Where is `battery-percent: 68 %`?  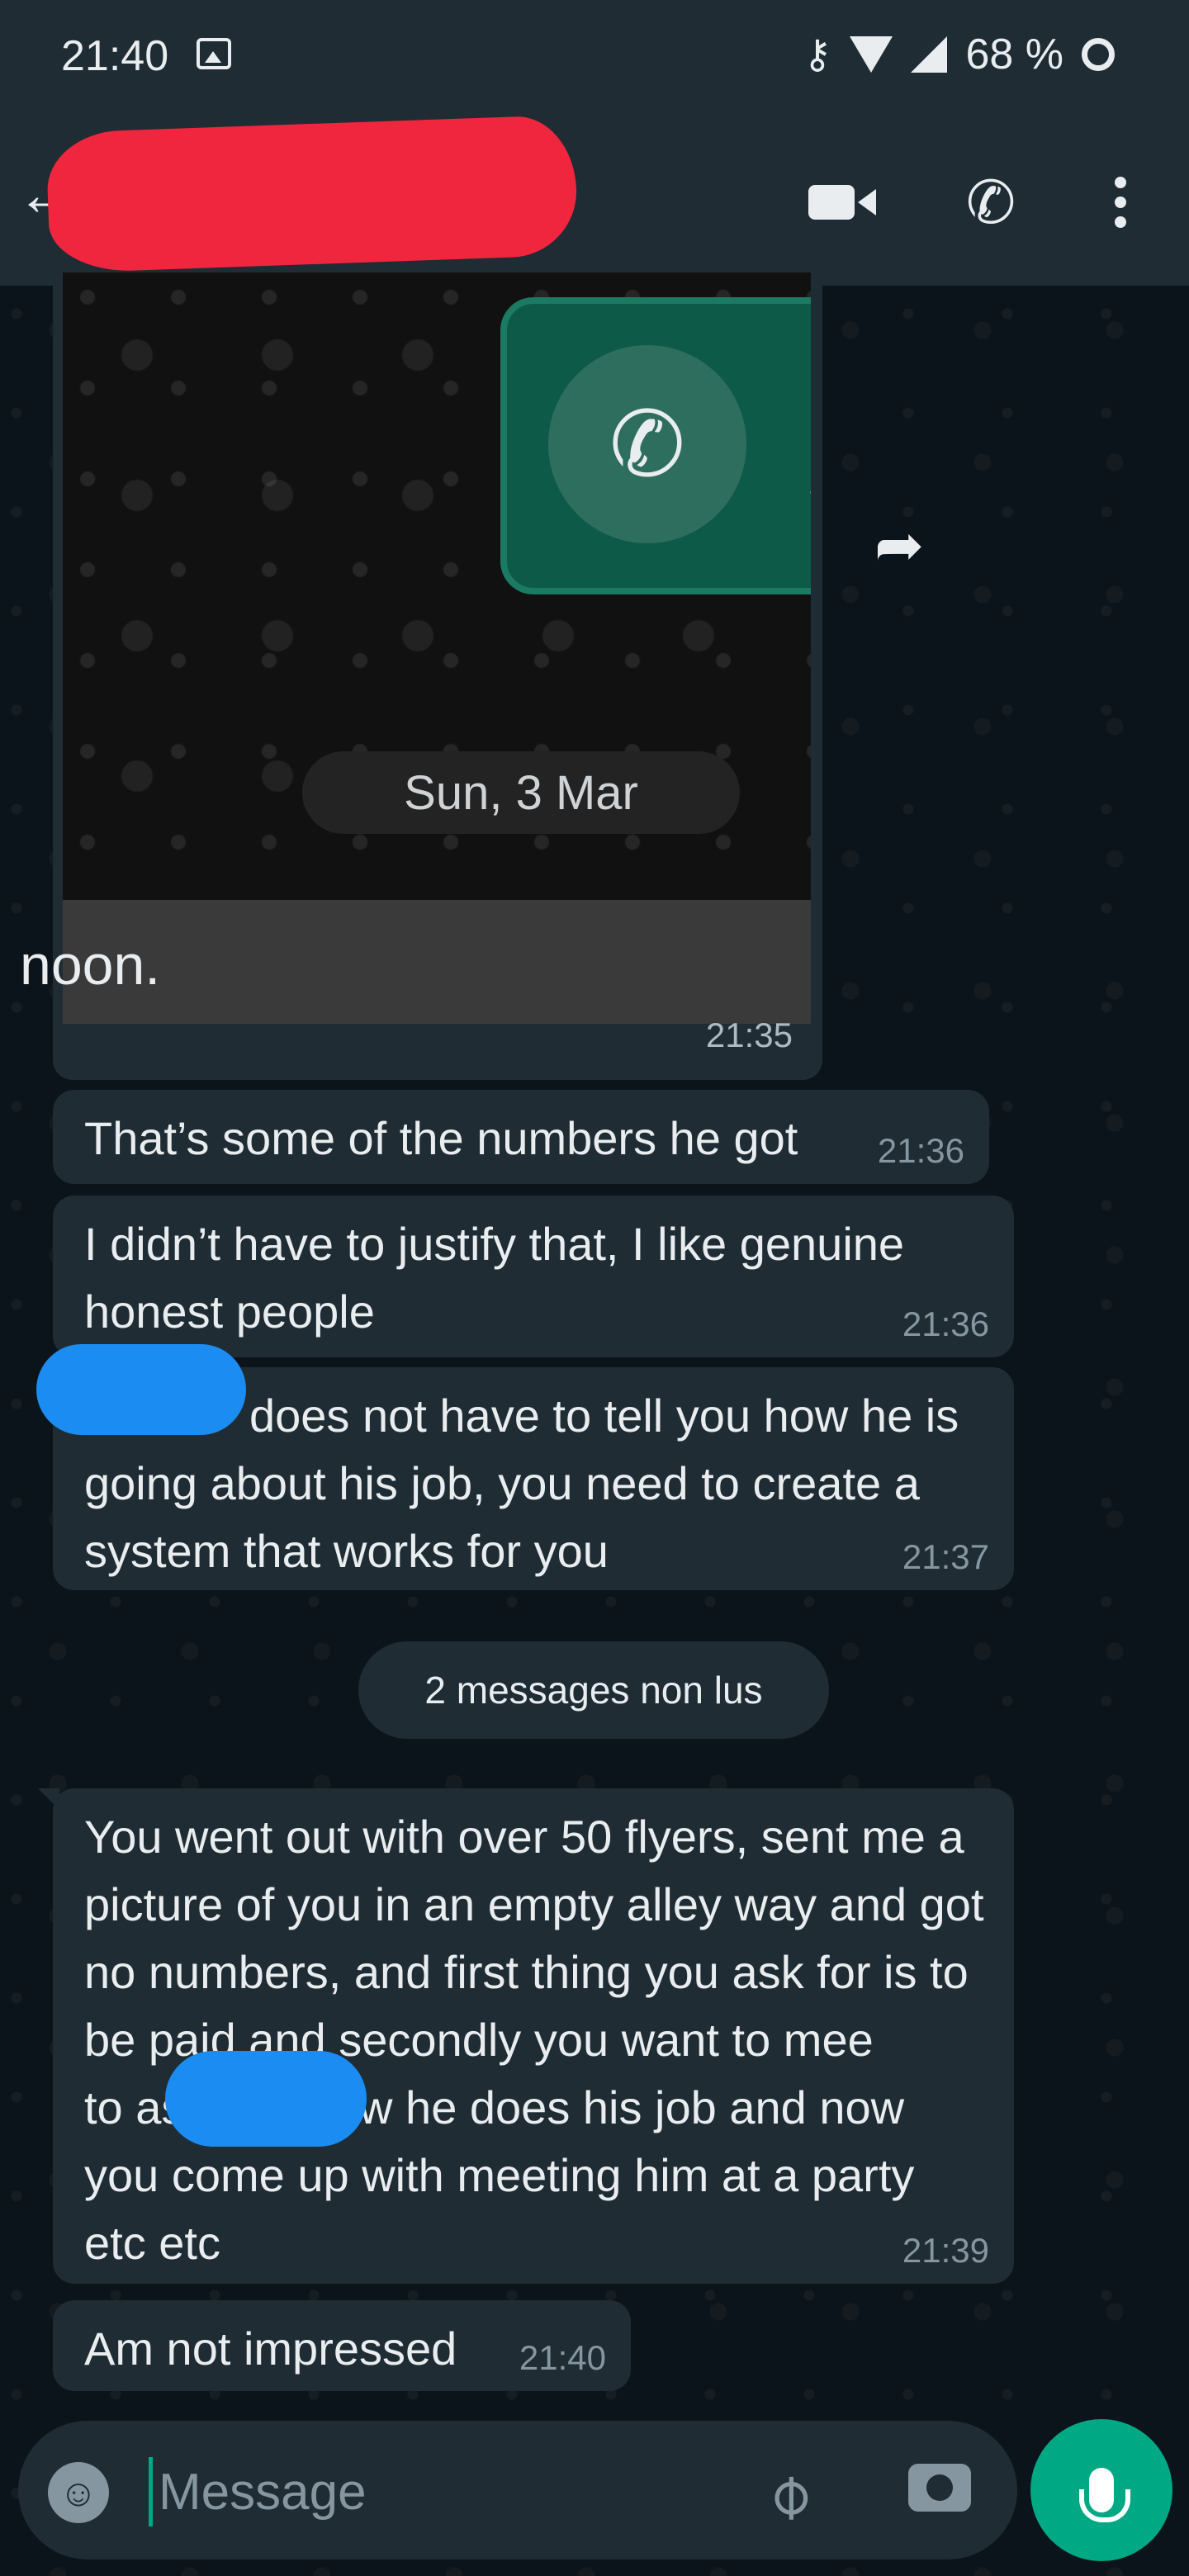
battery-percent: 68 % is located at coordinates (1014, 54).